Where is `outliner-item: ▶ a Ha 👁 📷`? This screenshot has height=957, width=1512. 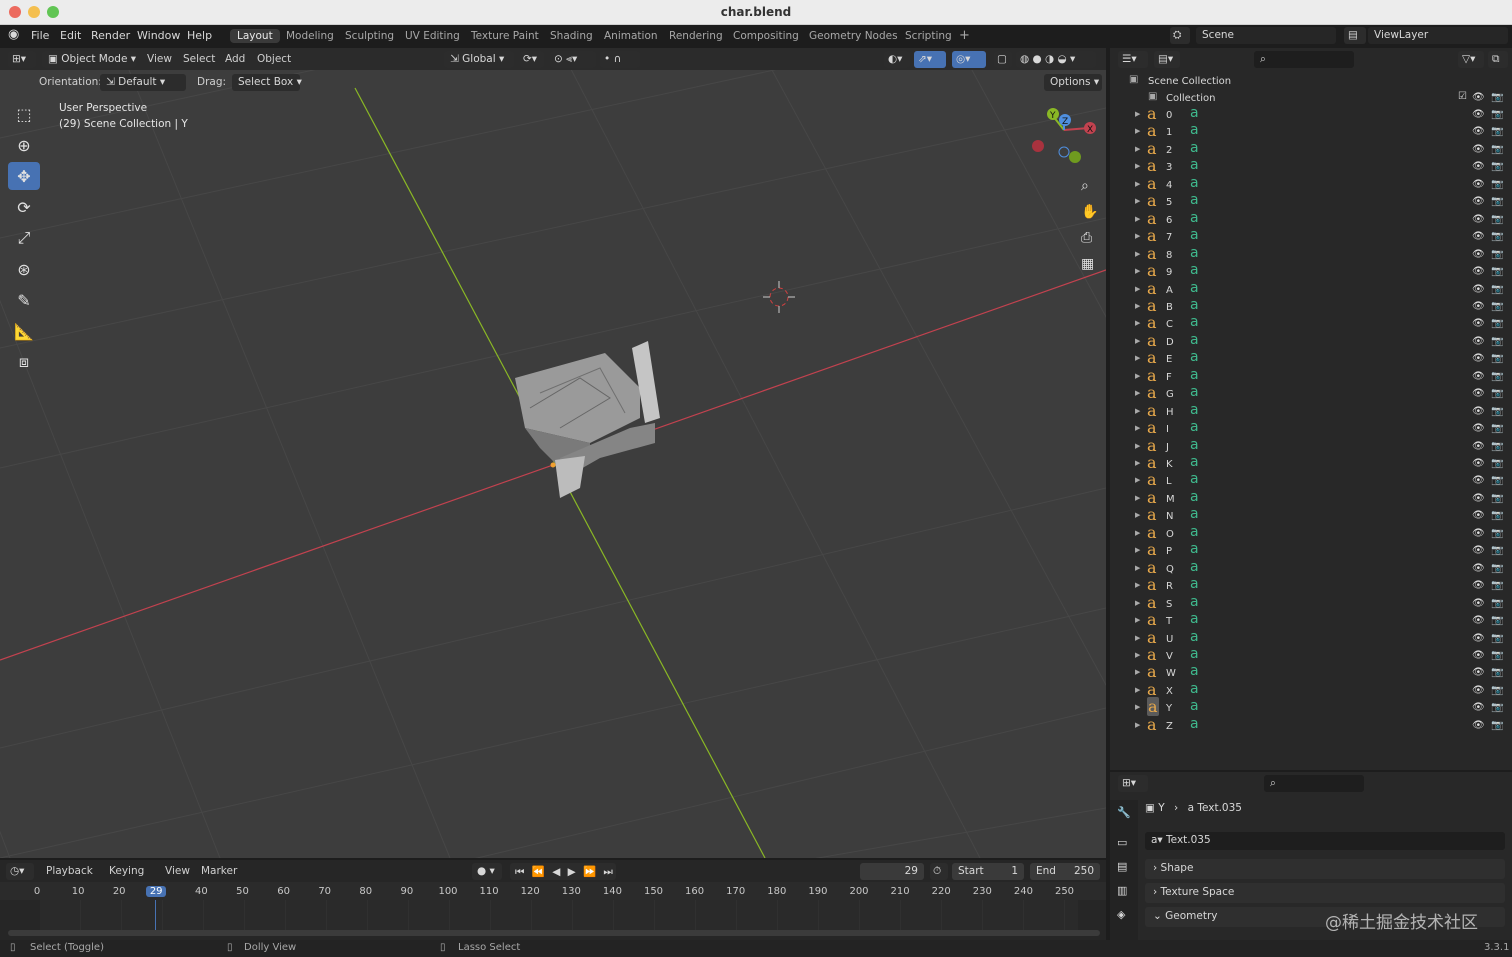 outliner-item: ▶ a Ha 👁 📷 is located at coordinates (1311, 411).